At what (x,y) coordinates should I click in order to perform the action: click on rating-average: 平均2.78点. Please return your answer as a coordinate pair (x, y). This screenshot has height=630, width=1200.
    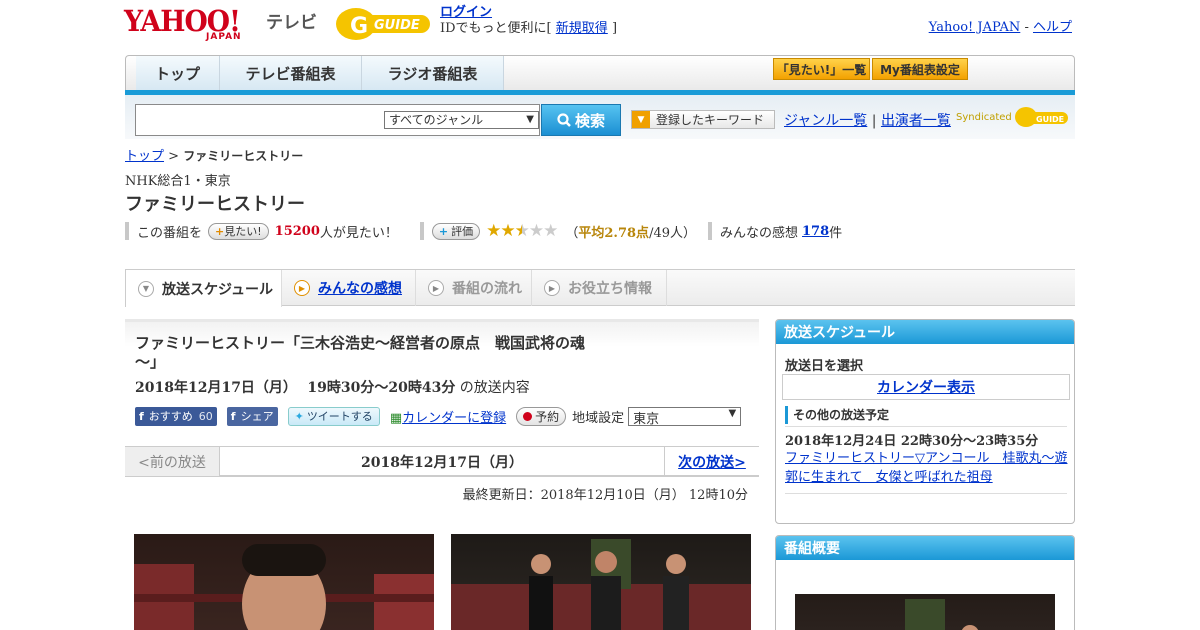
    Looking at the image, I should click on (614, 233).